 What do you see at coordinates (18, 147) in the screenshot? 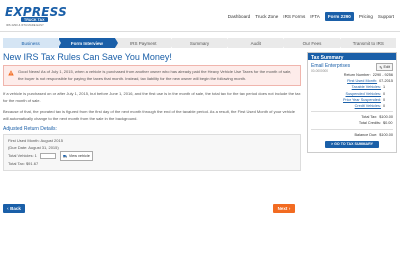
I see `due-date-label: (Due Date:` at bounding box center [18, 147].